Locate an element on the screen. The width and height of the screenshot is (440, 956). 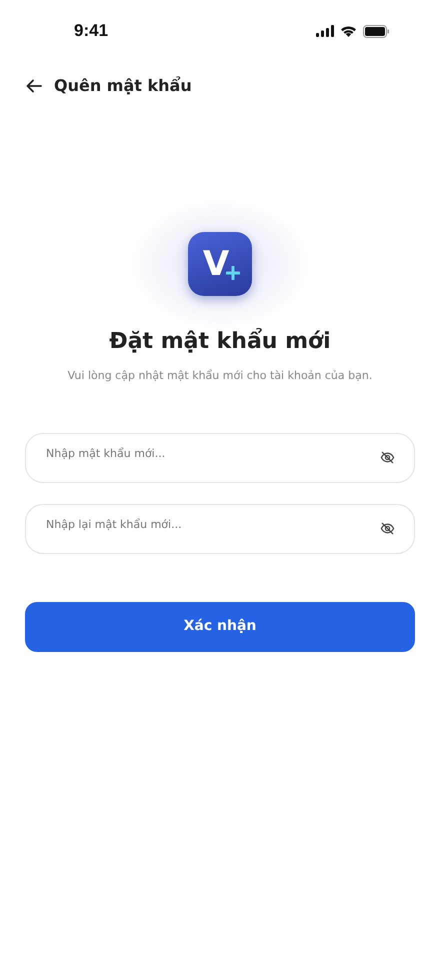
heading: Đặt mật khẩu mới is located at coordinates (220, 341).